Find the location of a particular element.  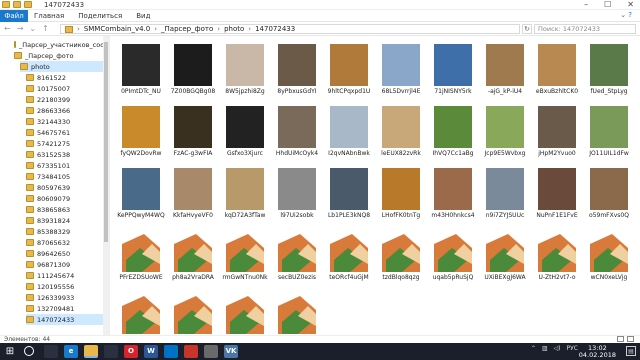

file-item: 0PImtDTc_NU is located at coordinates (141, 70).